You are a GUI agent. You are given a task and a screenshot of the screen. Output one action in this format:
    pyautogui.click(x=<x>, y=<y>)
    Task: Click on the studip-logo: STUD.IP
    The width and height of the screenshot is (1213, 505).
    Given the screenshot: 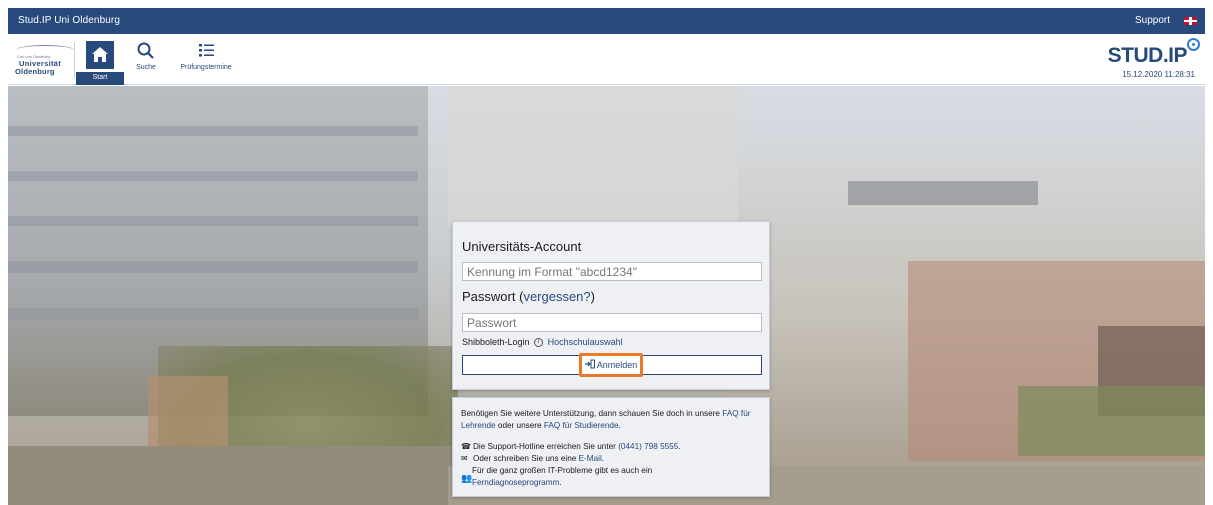 What is the action you would take?
    pyautogui.click(x=1153, y=53)
    